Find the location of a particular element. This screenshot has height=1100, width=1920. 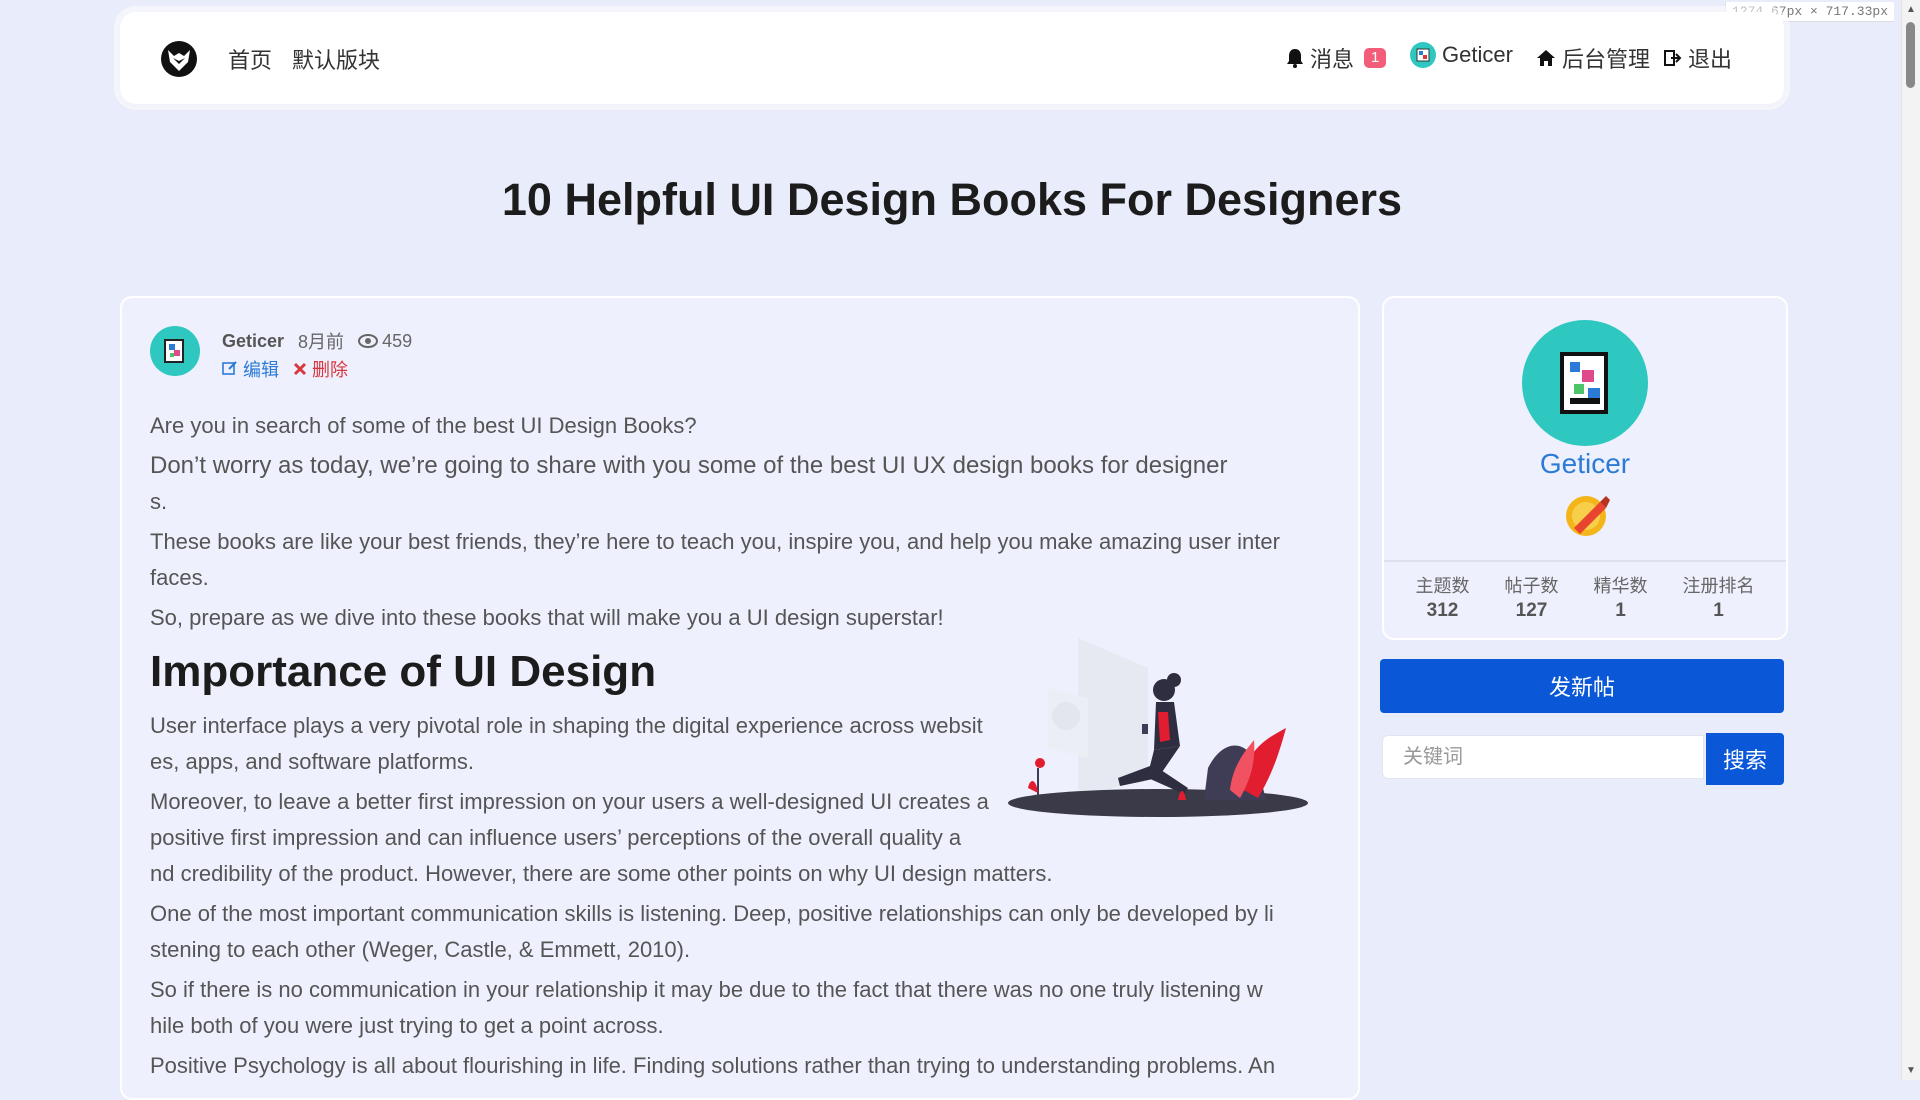

username-label: Geticer is located at coordinates (1477, 54).